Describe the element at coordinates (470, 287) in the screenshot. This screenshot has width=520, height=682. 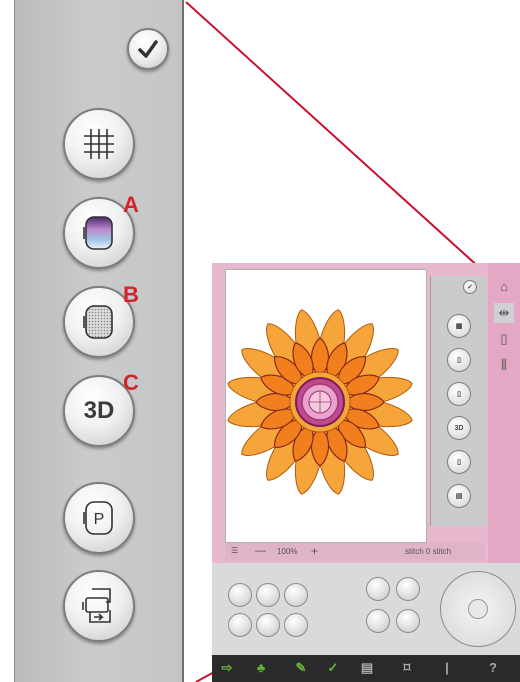
I see `mini-confirm-button: ✓` at that location.